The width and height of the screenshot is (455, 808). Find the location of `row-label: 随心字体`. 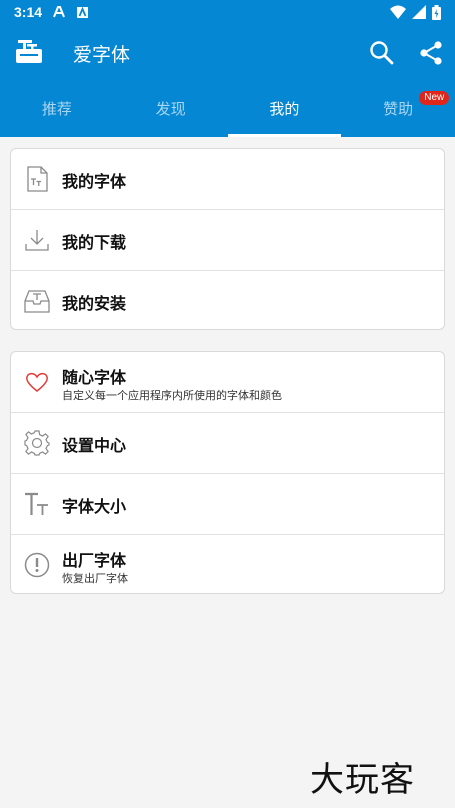

row-label: 随心字体 is located at coordinates (94, 377).